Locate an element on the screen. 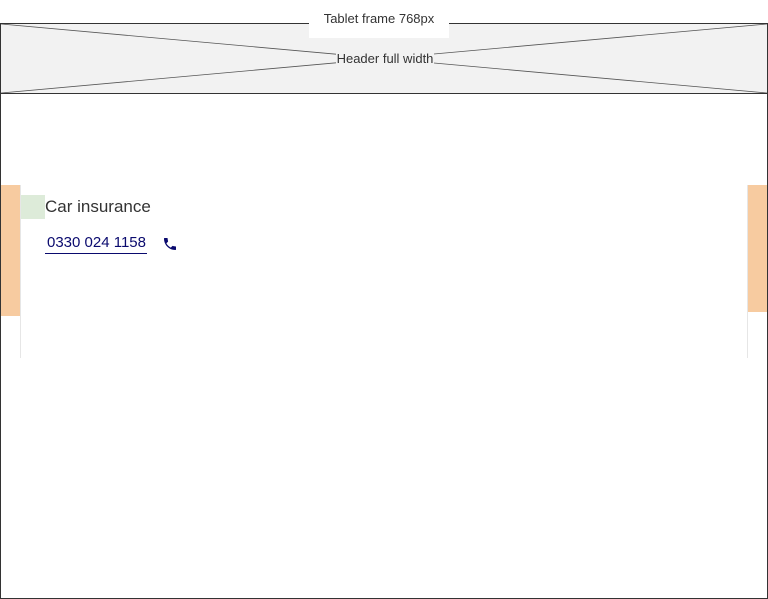  header-label: Header full width is located at coordinates (385, 59).